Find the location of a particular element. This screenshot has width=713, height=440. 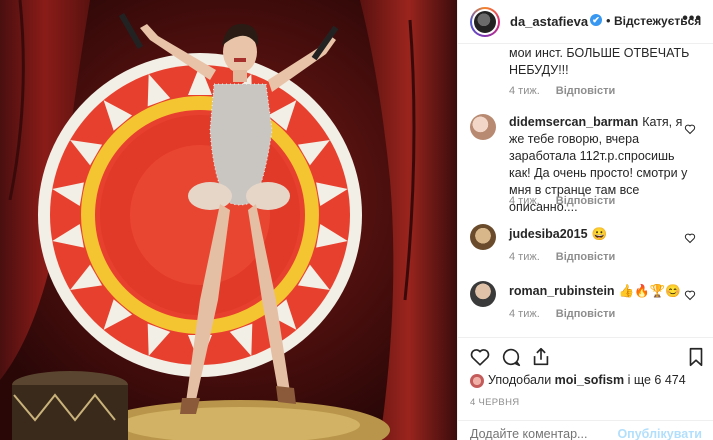

bookmark-icon is located at coordinates (696, 357).